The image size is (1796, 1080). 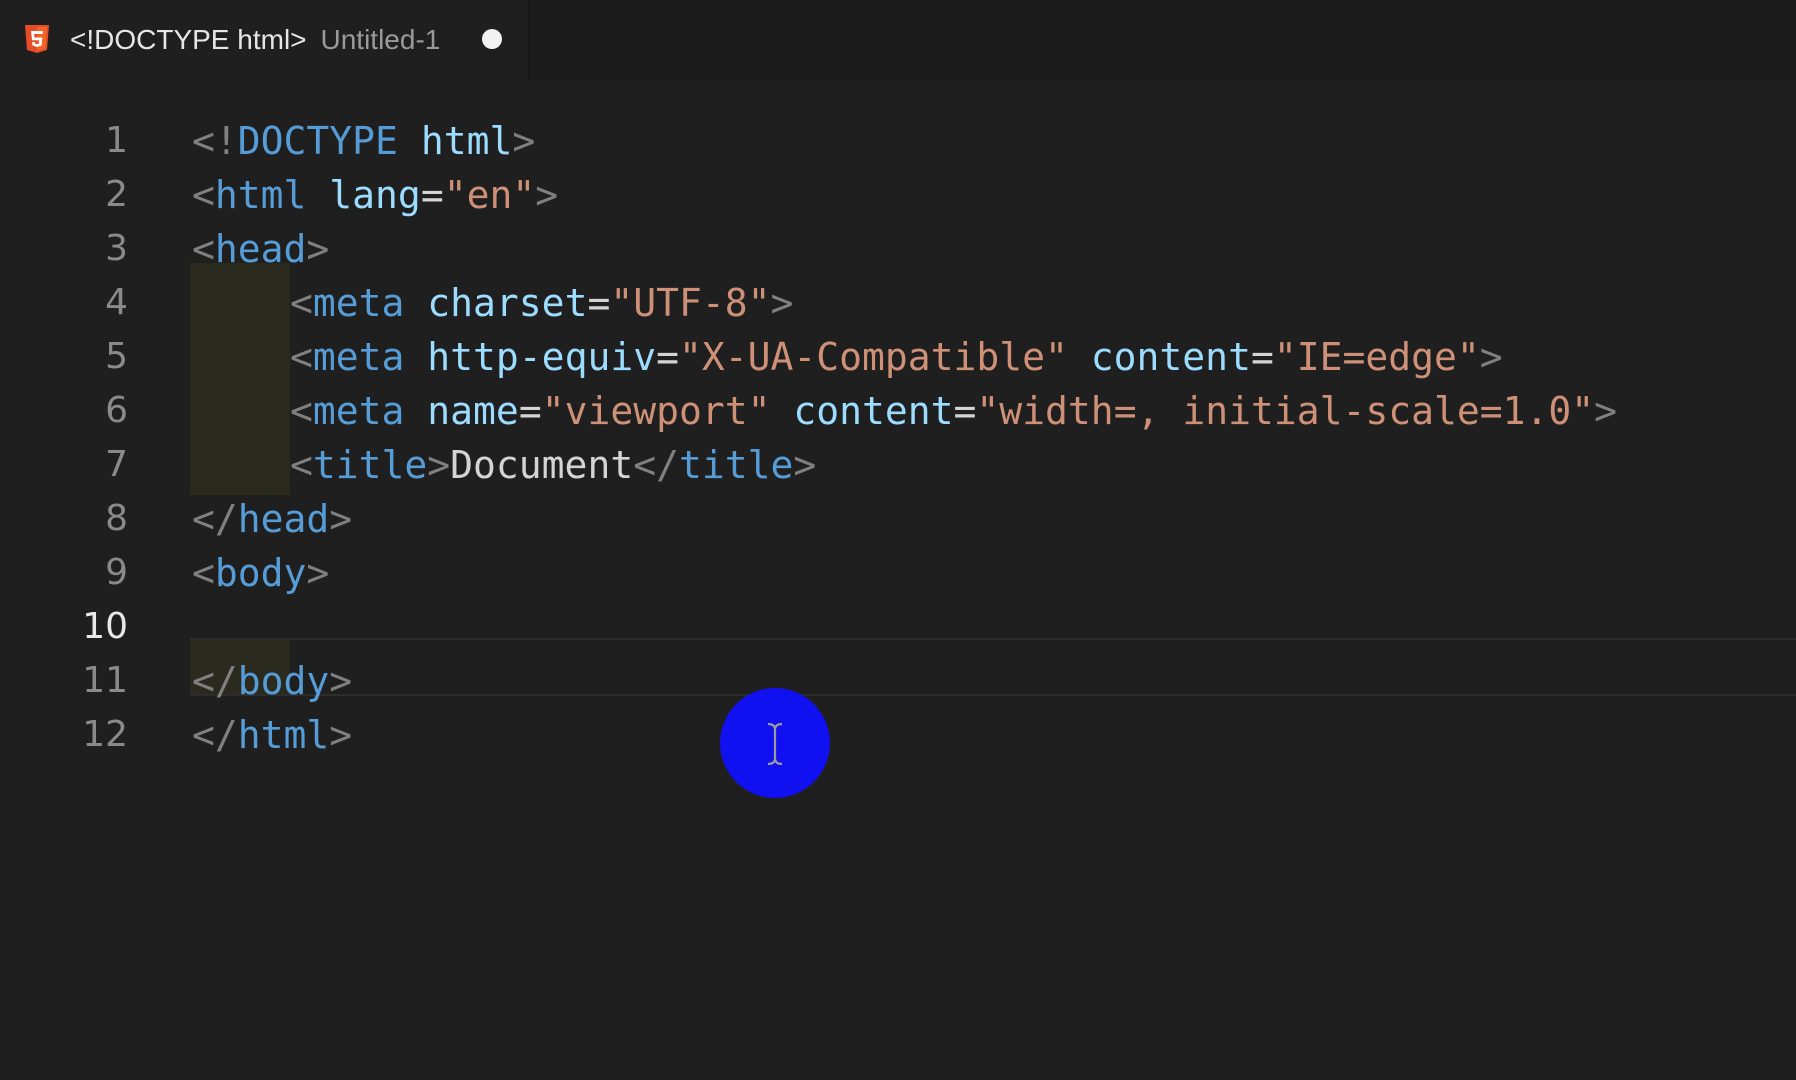 I want to click on token-attr: html, so click(x=466, y=141).